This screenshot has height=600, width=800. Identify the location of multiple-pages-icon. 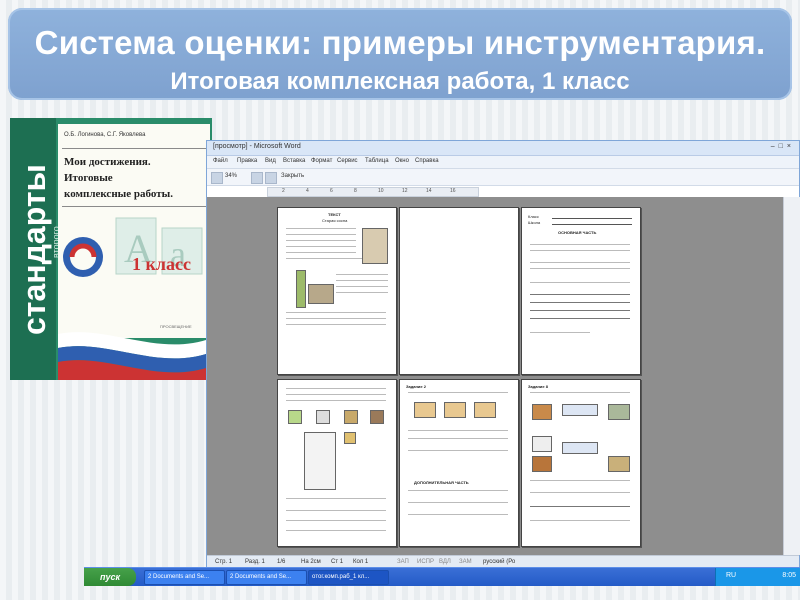
(271, 178).